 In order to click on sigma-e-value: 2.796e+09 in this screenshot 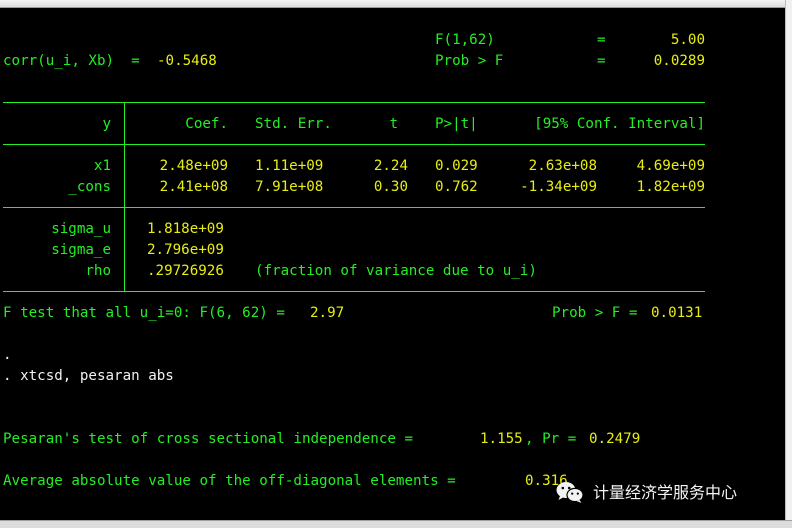, I will do `click(185, 250)`.